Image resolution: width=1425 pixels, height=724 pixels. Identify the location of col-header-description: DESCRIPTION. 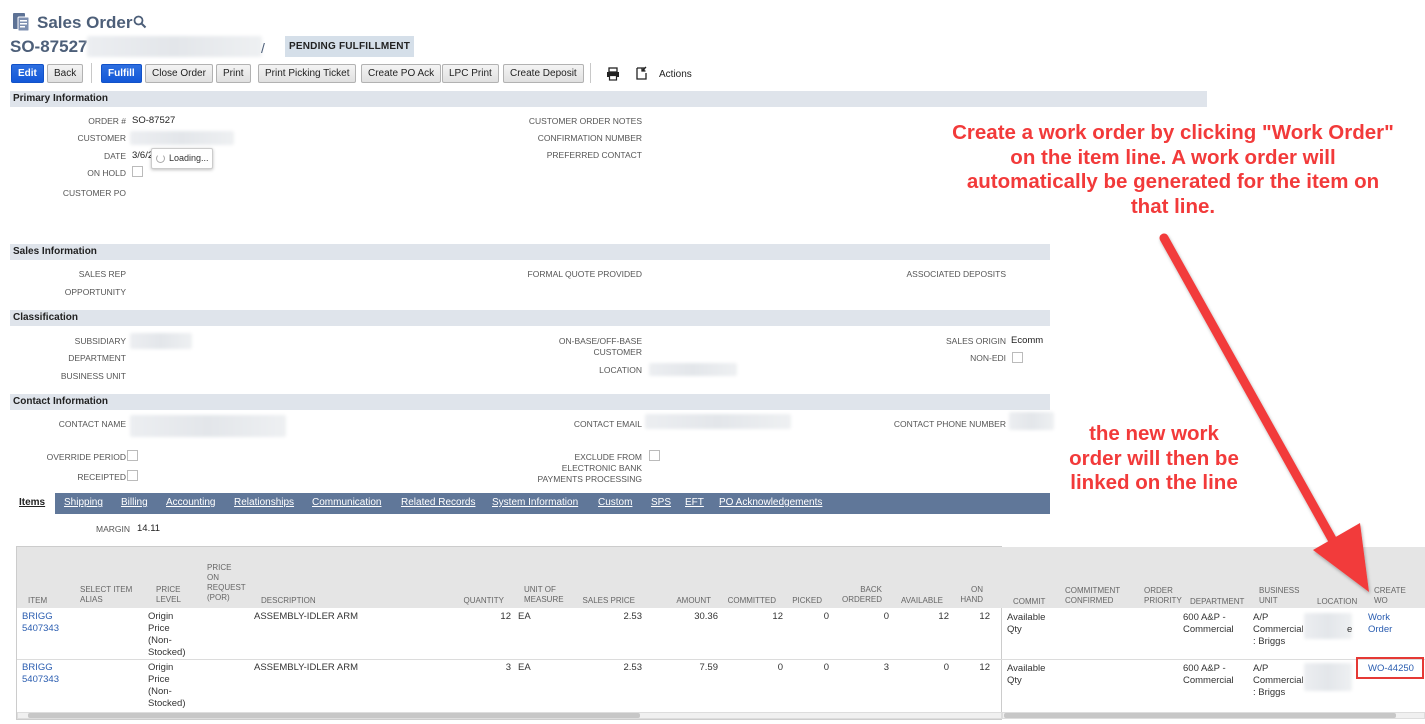
(288, 601).